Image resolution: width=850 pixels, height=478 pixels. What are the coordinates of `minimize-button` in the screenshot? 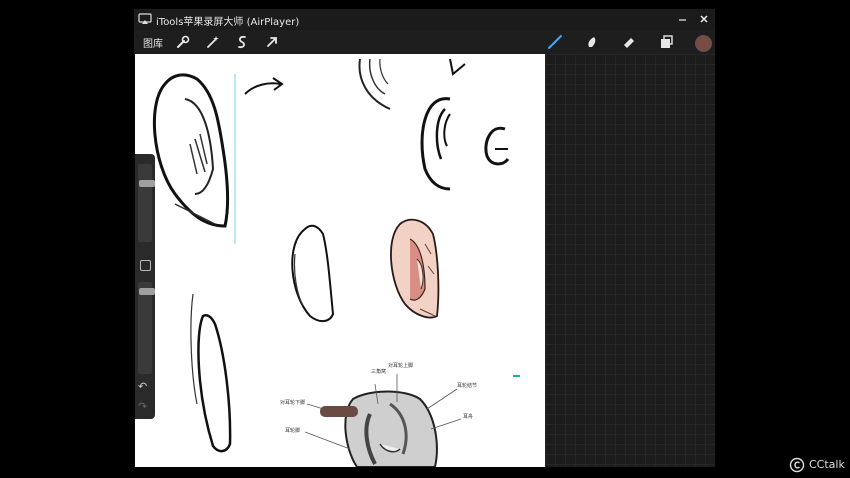 It's located at (683, 19).